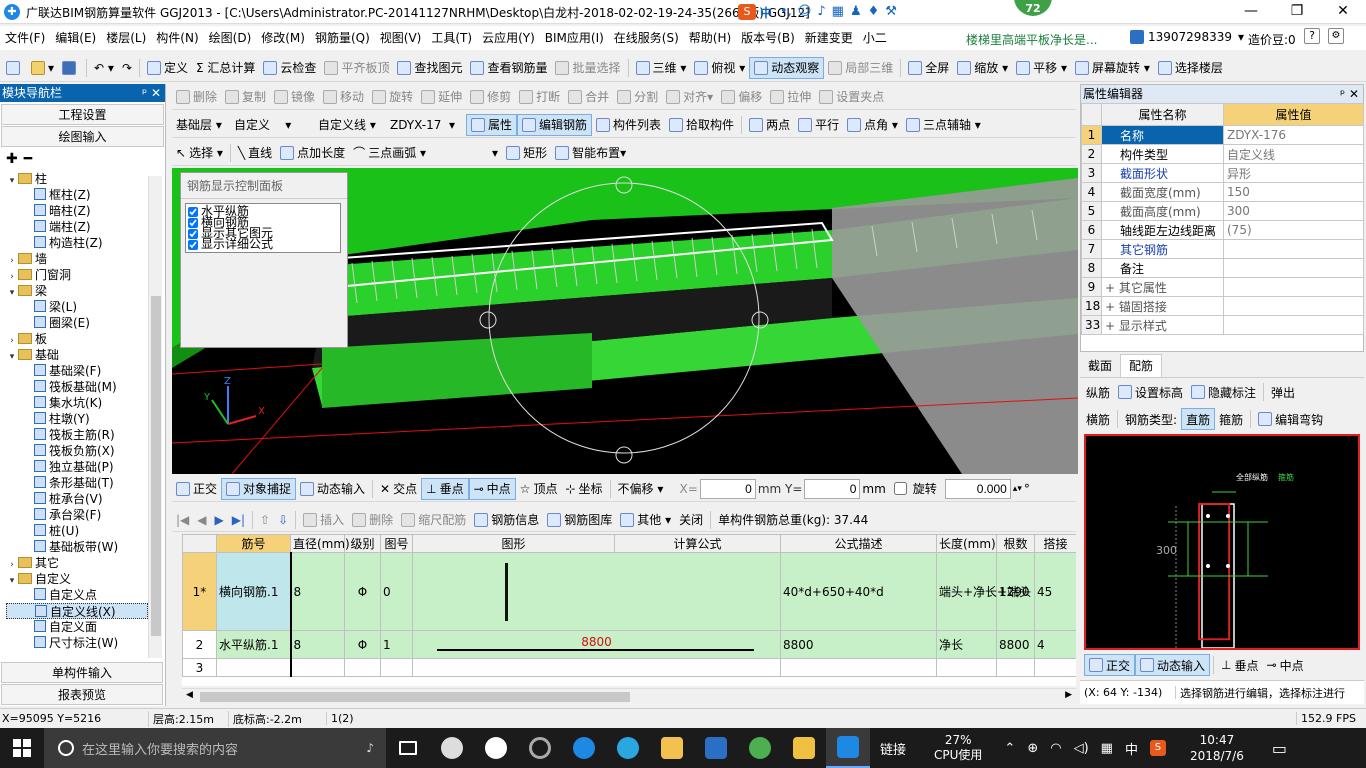 The width and height of the screenshot is (1366, 768). I want to click on save-icon, so click(70, 68).